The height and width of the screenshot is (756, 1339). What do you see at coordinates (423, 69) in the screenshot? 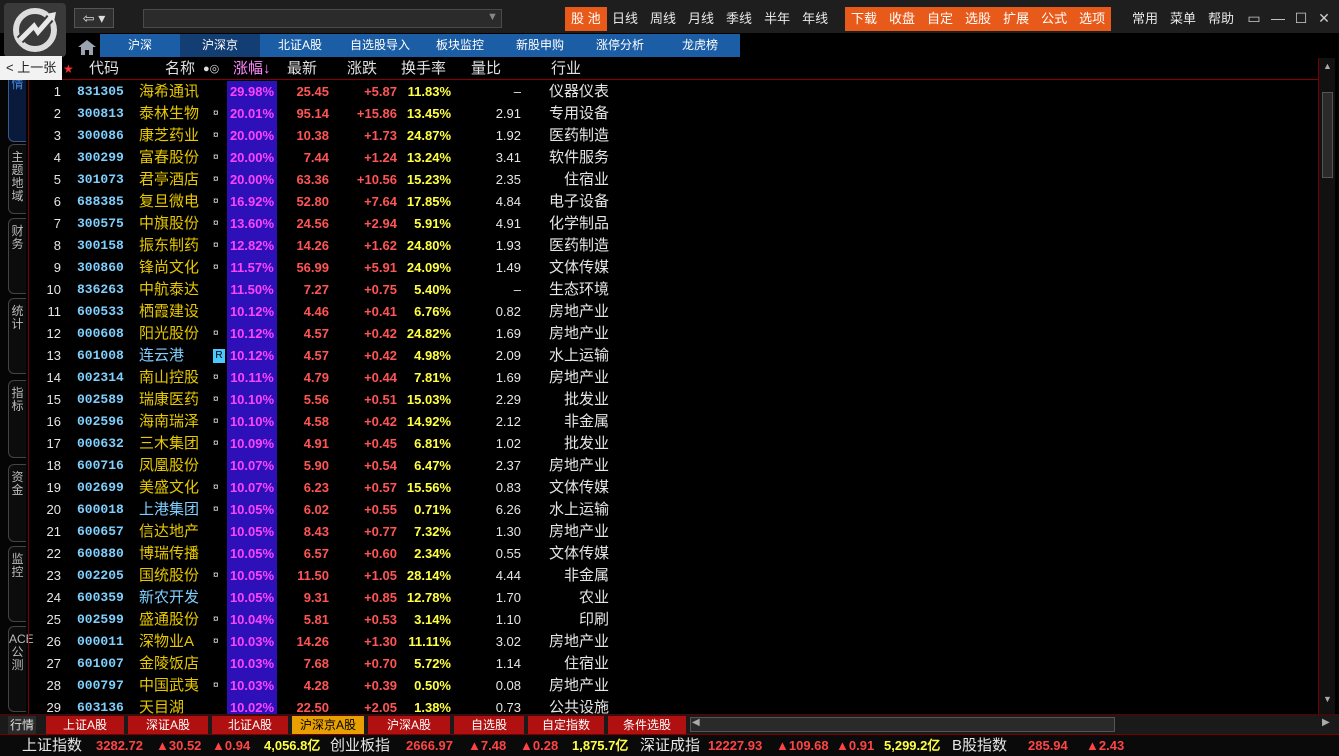
I see `header-turnover: 换手率` at bounding box center [423, 69].